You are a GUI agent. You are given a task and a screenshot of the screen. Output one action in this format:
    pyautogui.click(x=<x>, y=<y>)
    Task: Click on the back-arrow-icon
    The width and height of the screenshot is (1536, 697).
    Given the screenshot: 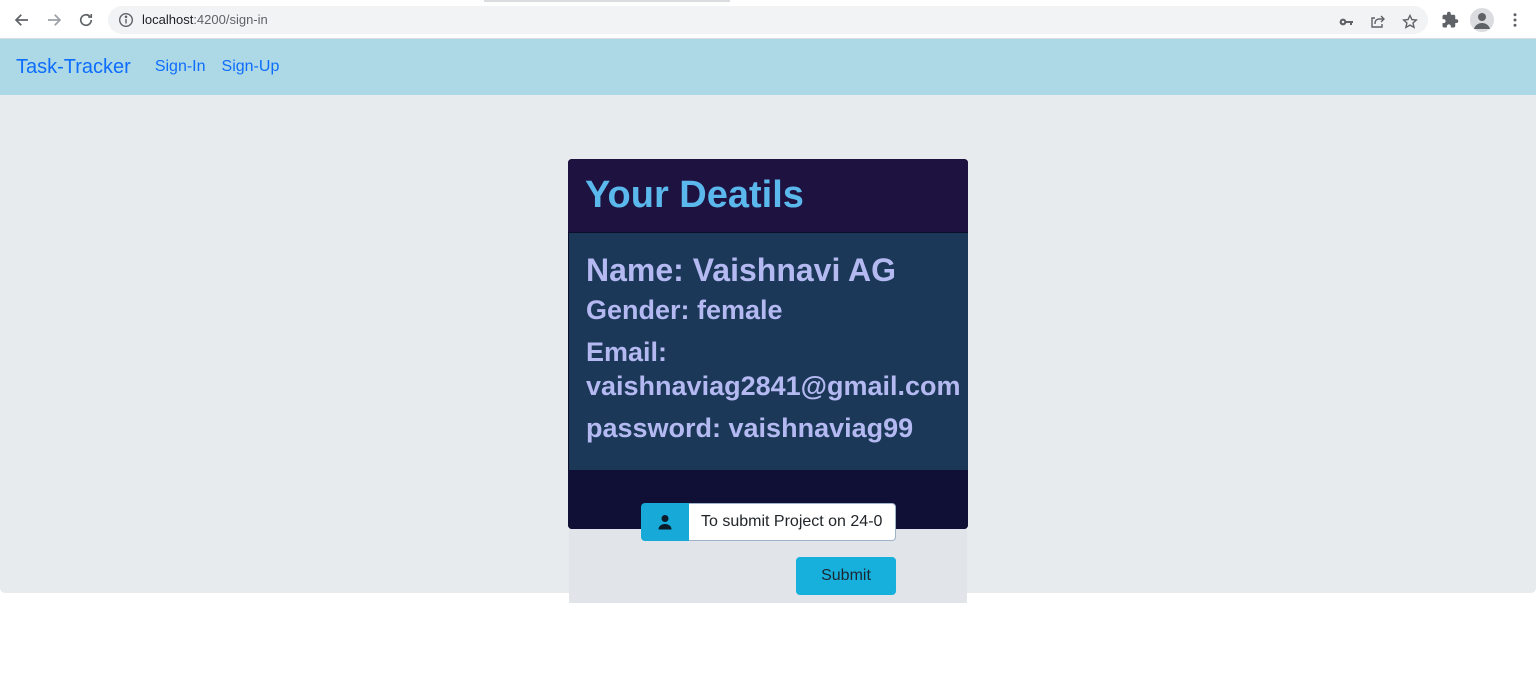 What is the action you would take?
    pyautogui.click(x=22, y=20)
    